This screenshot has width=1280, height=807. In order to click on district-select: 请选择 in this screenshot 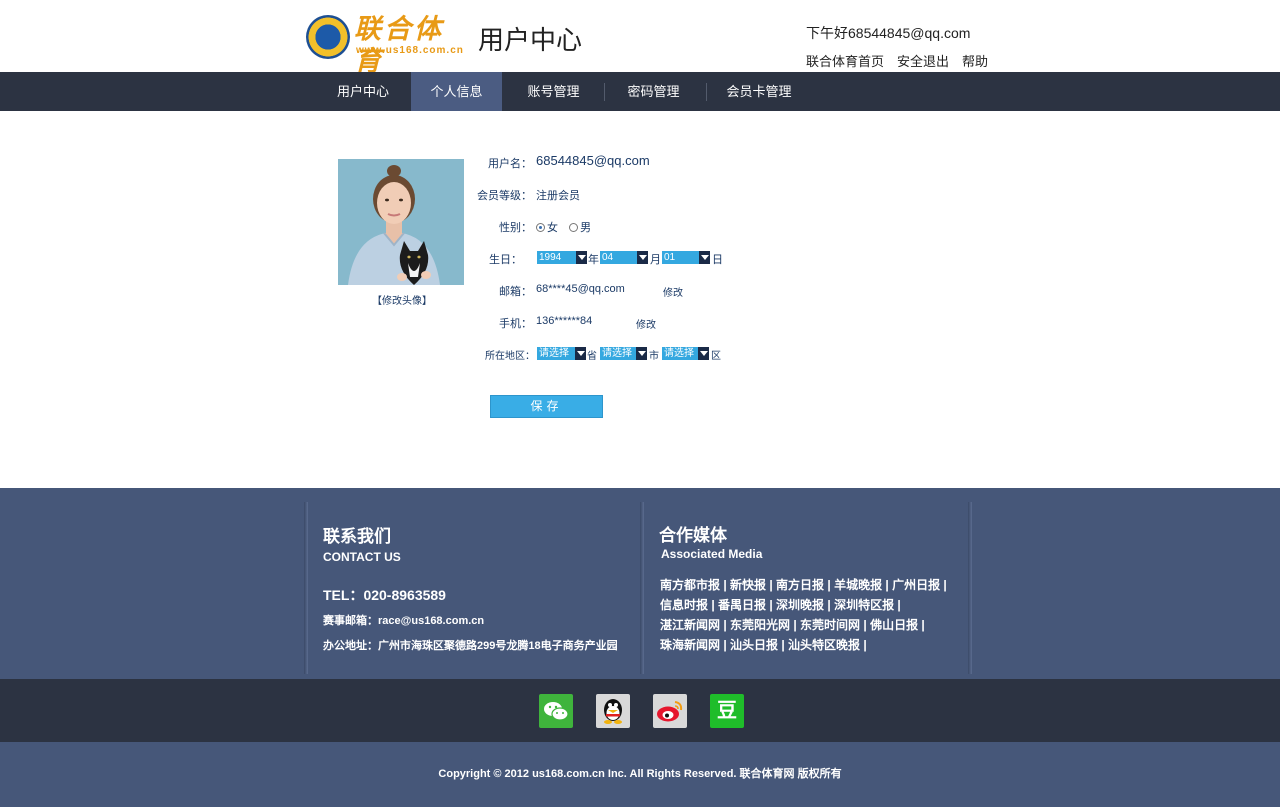, I will do `click(685, 353)`.